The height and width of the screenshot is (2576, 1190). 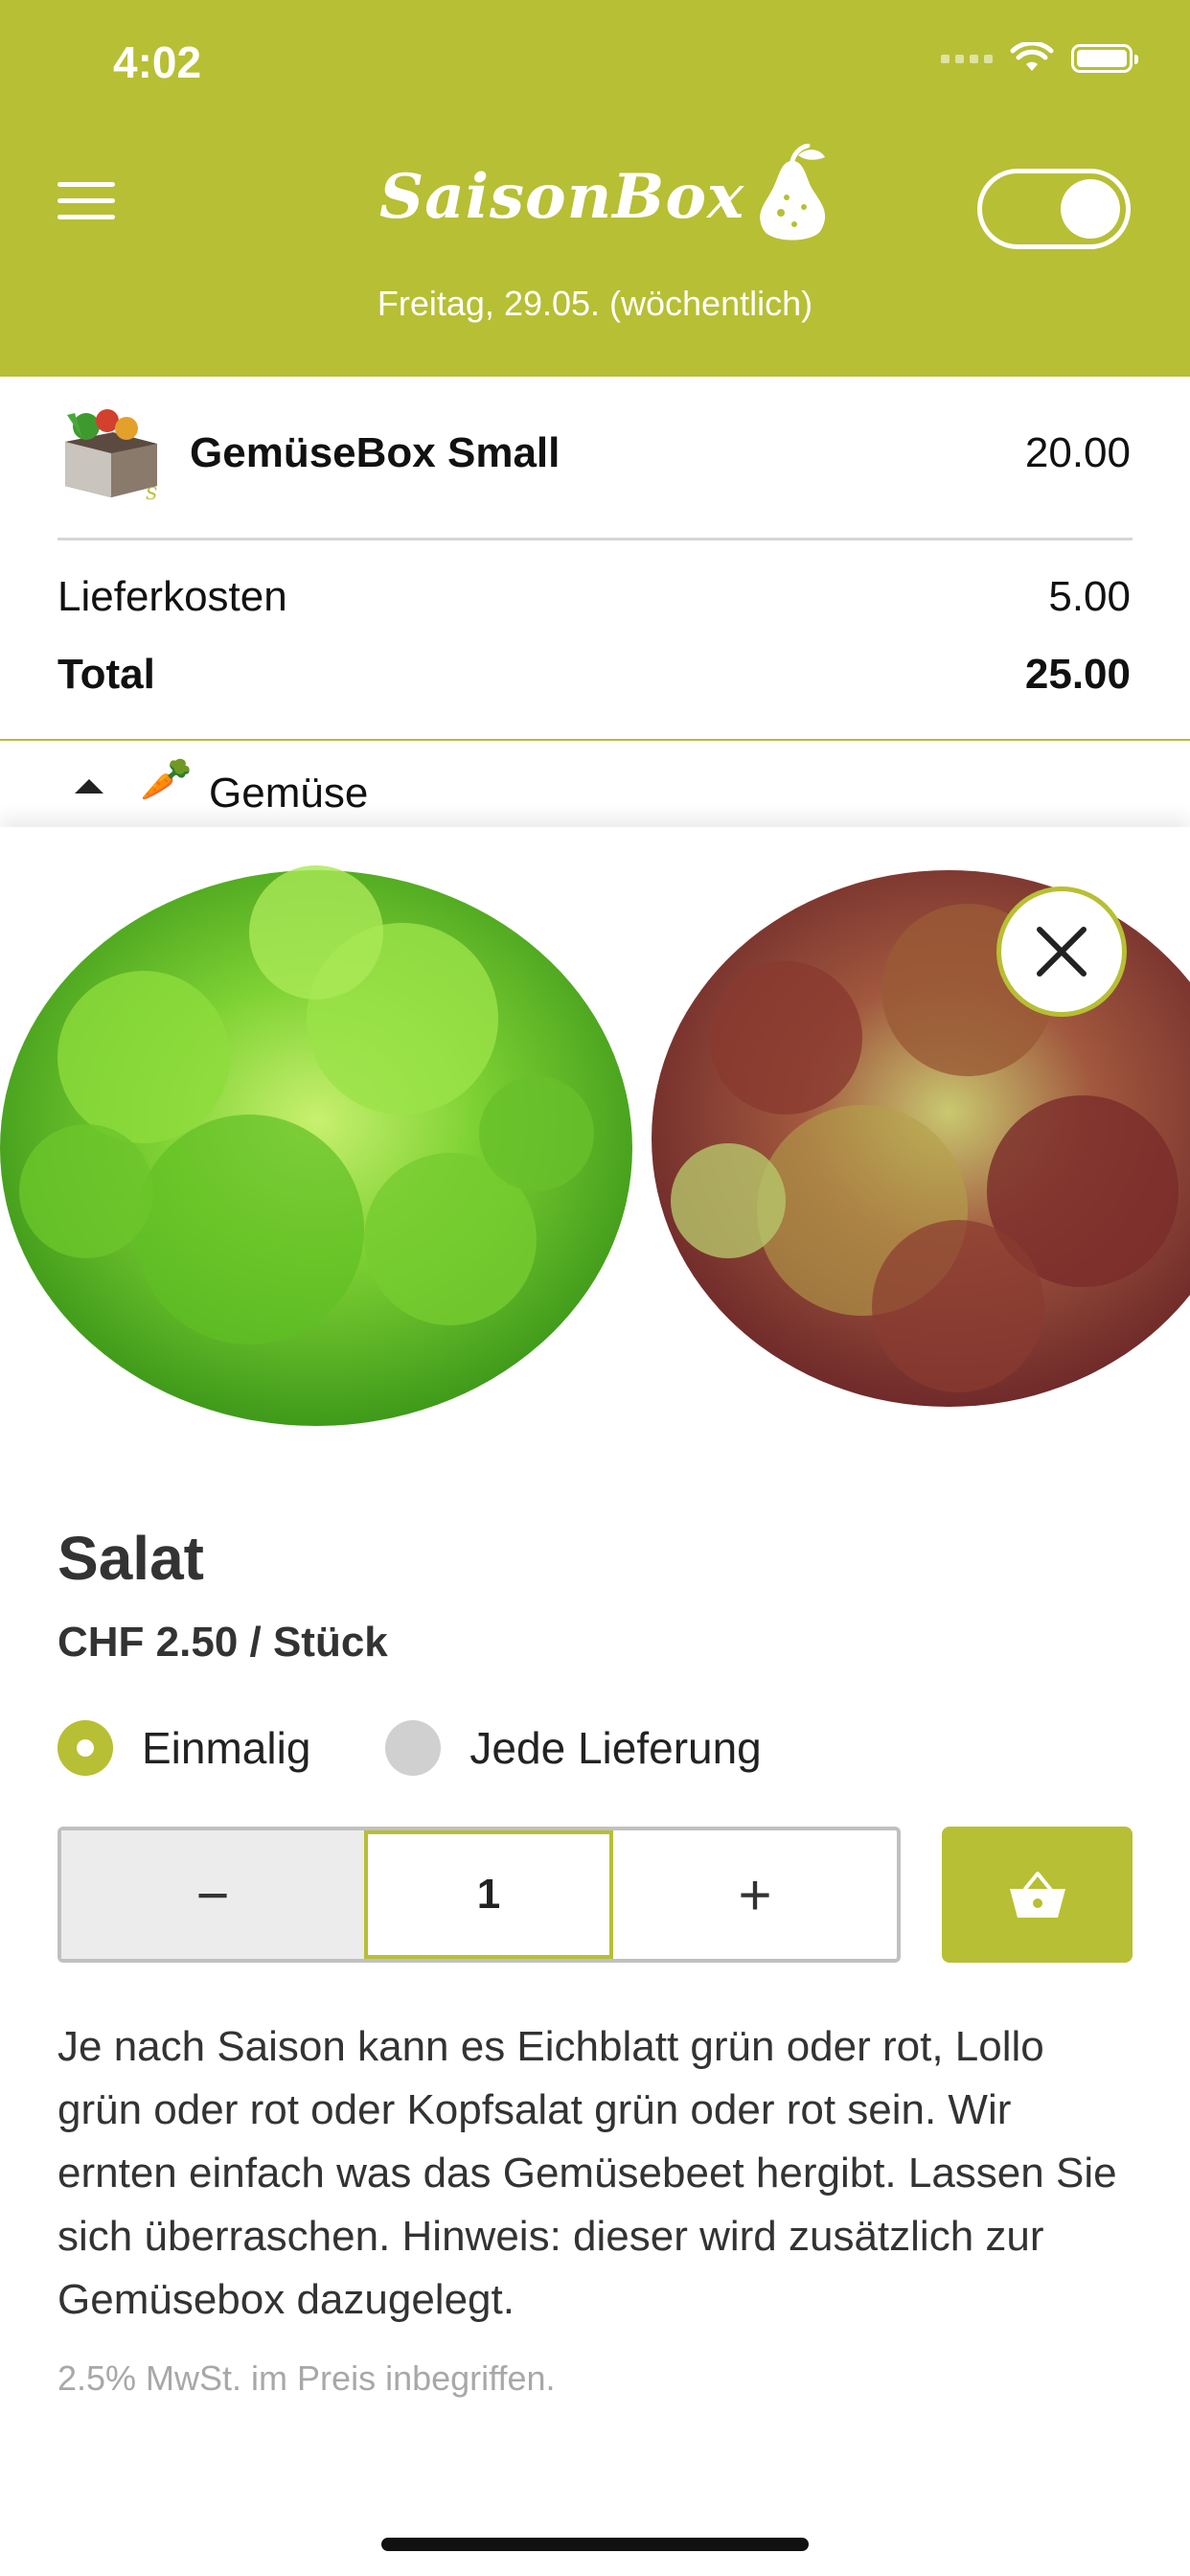 What do you see at coordinates (172, 596) in the screenshot?
I see `delivery-cost-label: Lieferkosten` at bounding box center [172, 596].